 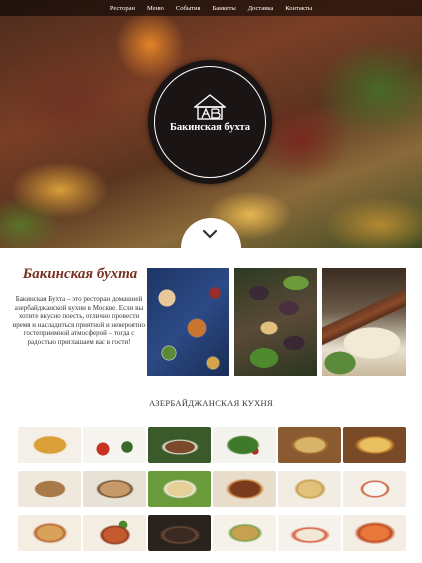 I want to click on photo-table-spread, so click(x=188, y=322).